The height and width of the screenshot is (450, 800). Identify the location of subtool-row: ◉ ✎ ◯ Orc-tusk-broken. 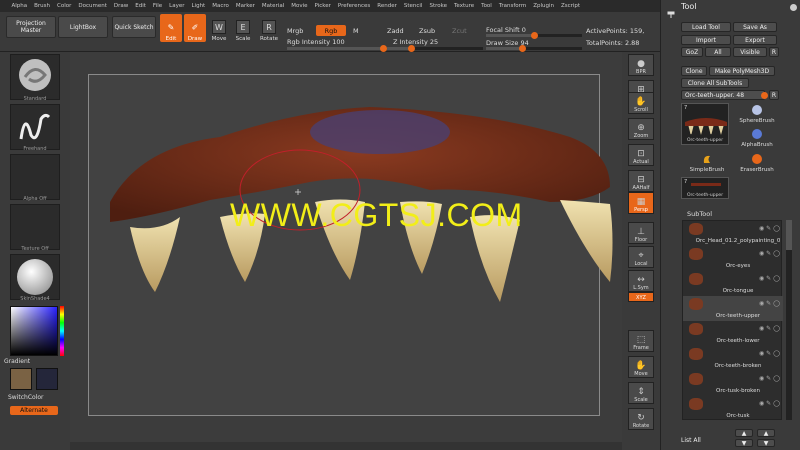
(733, 383).